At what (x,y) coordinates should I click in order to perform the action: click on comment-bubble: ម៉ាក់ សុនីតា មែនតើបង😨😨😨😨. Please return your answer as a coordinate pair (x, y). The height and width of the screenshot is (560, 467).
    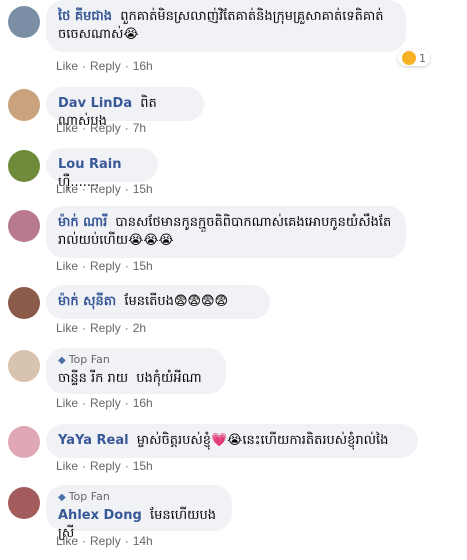
    Looking at the image, I should click on (158, 302).